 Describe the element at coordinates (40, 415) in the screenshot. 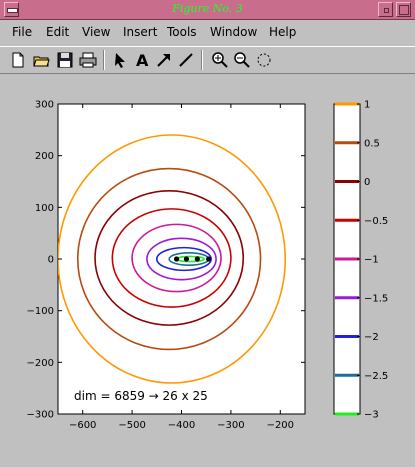

I see `y-tick-label: −300` at that location.